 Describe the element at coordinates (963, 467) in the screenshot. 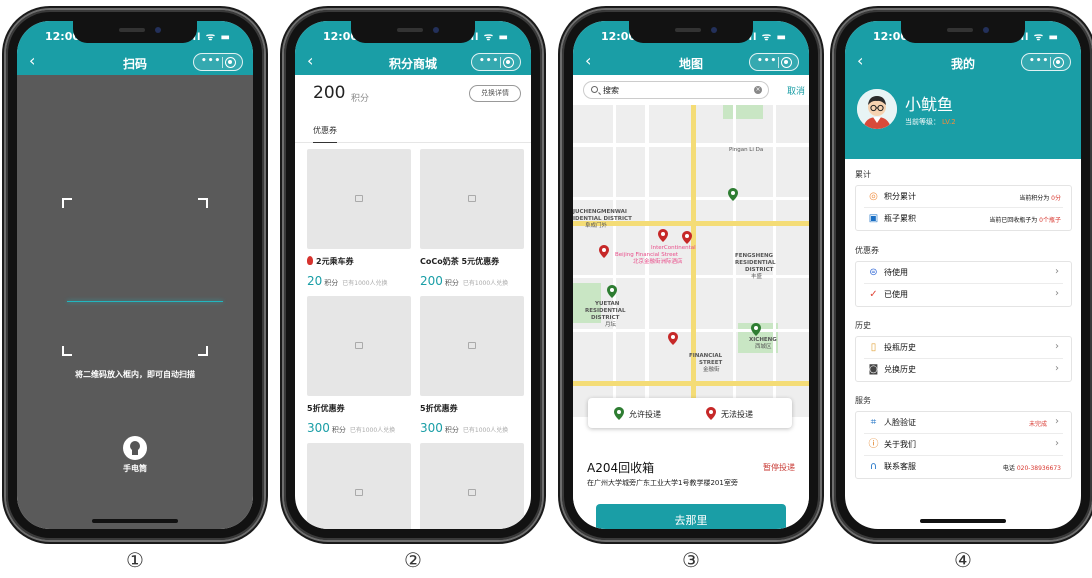

I see `row-support: ∩ 联系客服 电话 020-38936673` at that location.